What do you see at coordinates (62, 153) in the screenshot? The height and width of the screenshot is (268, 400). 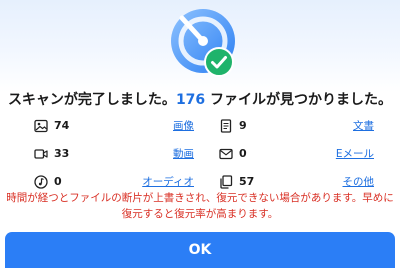 I see `videos-count: 33` at bounding box center [62, 153].